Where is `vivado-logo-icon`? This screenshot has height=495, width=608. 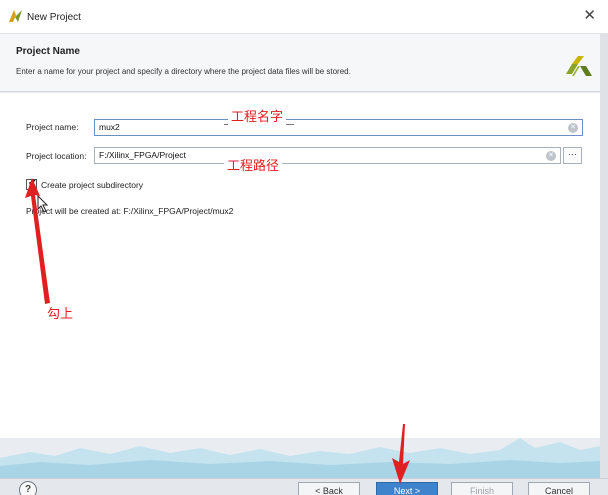
vivado-logo-icon is located at coordinates (15, 16).